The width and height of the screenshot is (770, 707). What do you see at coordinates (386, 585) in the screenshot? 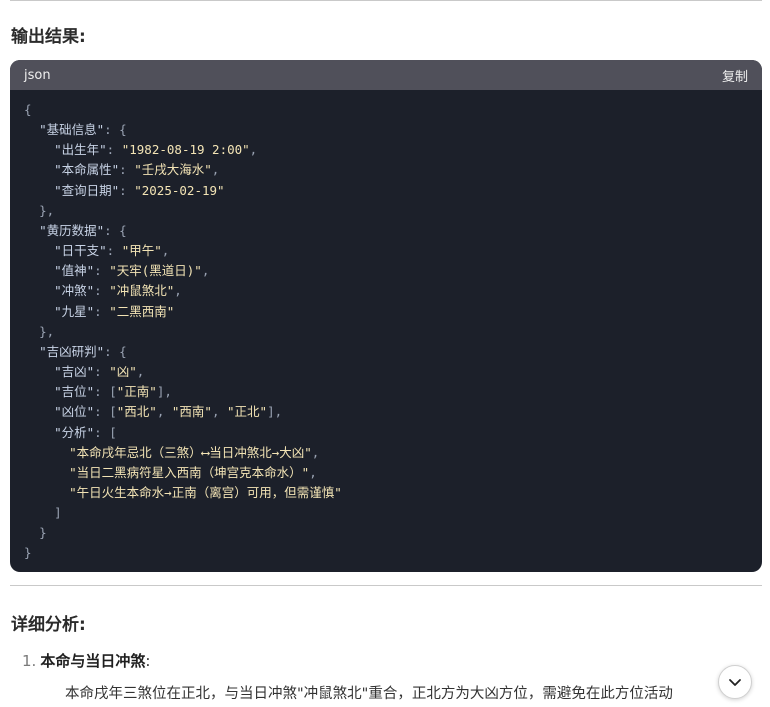
I see `section-divider` at bounding box center [386, 585].